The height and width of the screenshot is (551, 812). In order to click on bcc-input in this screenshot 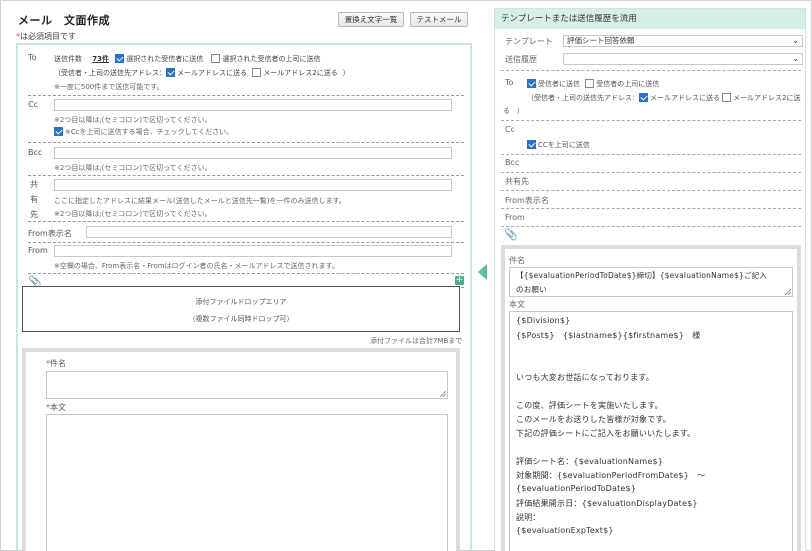, I will do `click(253, 153)`.